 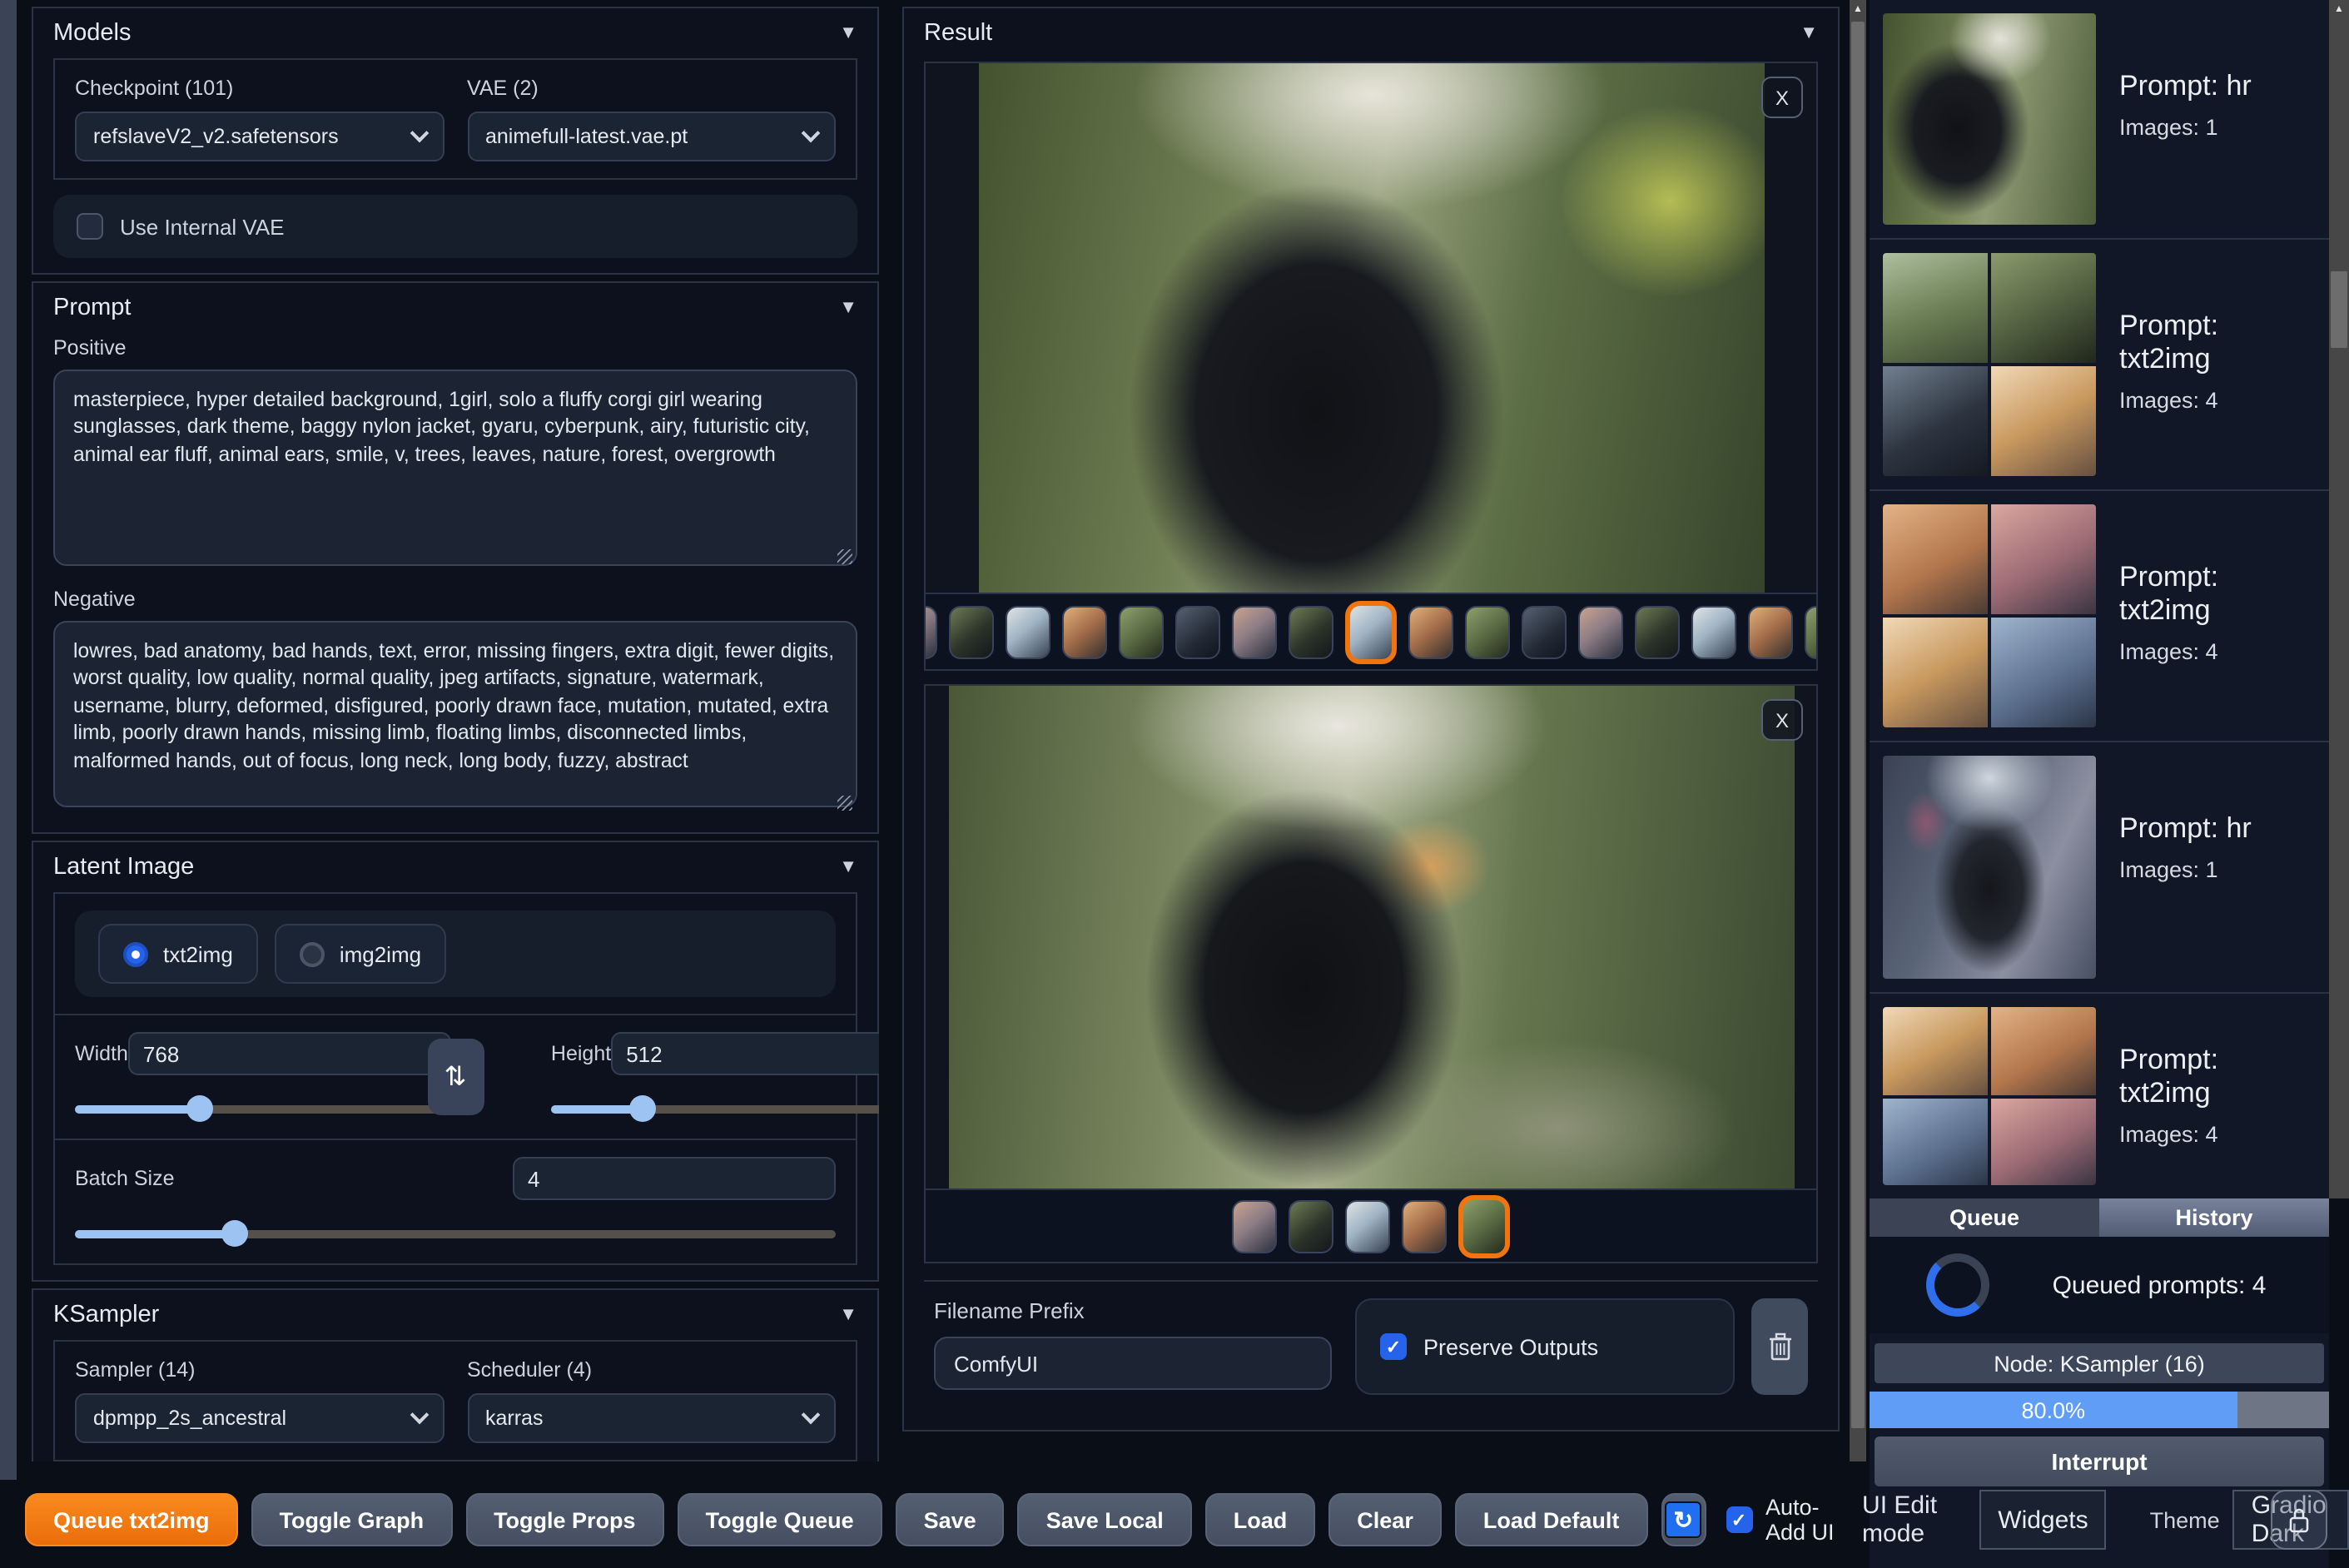 What do you see at coordinates (263, 1108) in the screenshot?
I see `width-slider` at bounding box center [263, 1108].